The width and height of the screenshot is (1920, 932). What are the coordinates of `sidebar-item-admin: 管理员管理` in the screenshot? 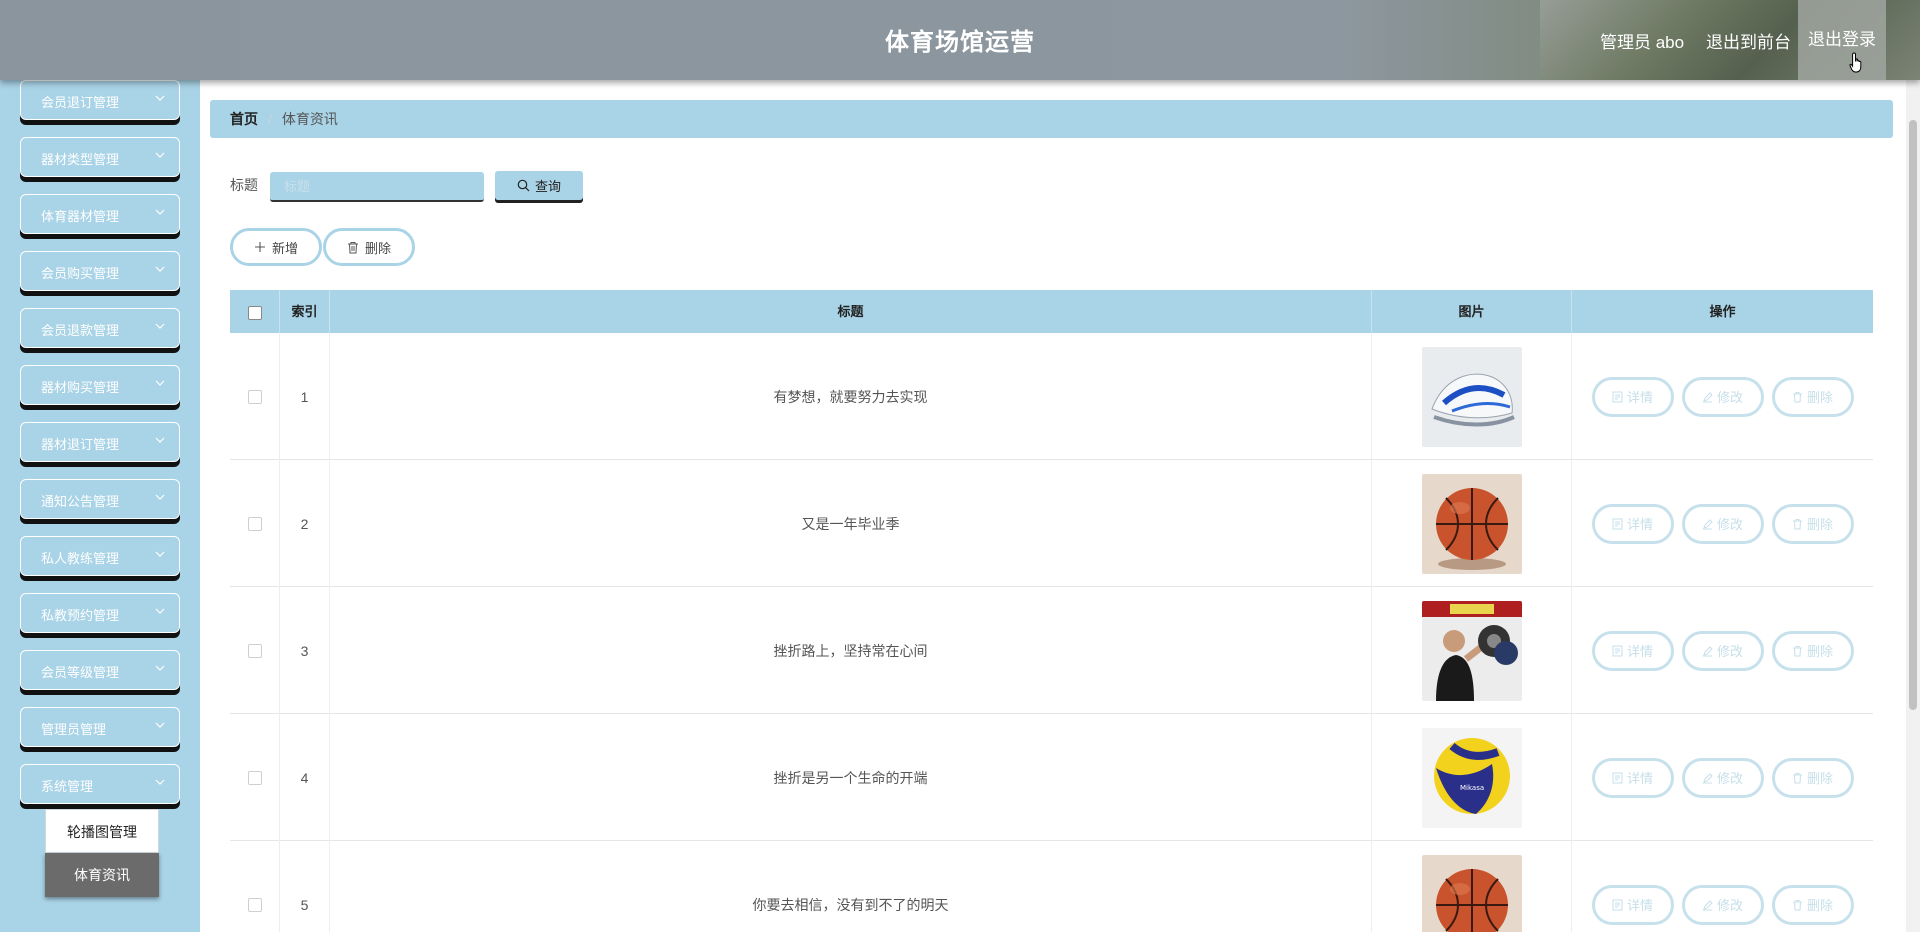 It's located at (100, 727).